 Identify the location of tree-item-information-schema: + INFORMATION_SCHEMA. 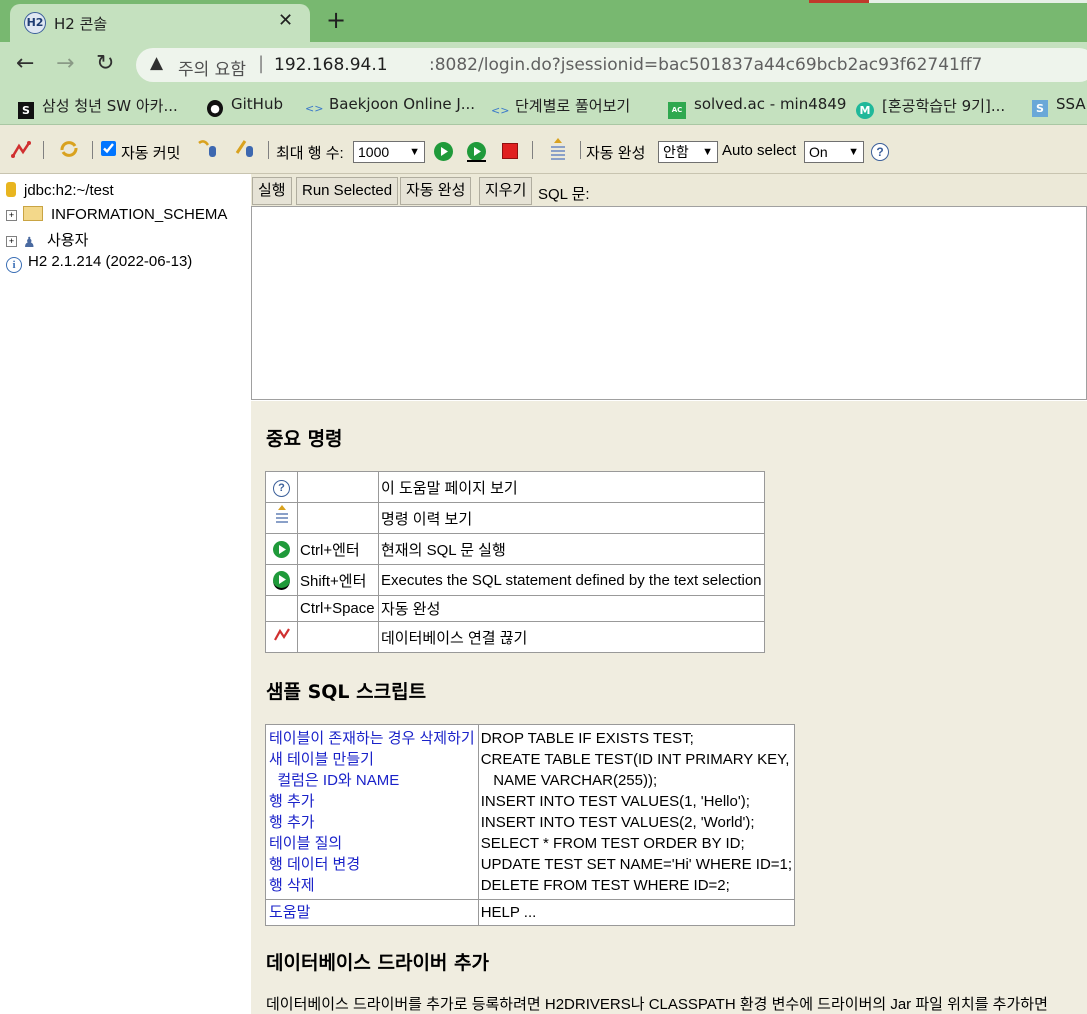
(116, 214).